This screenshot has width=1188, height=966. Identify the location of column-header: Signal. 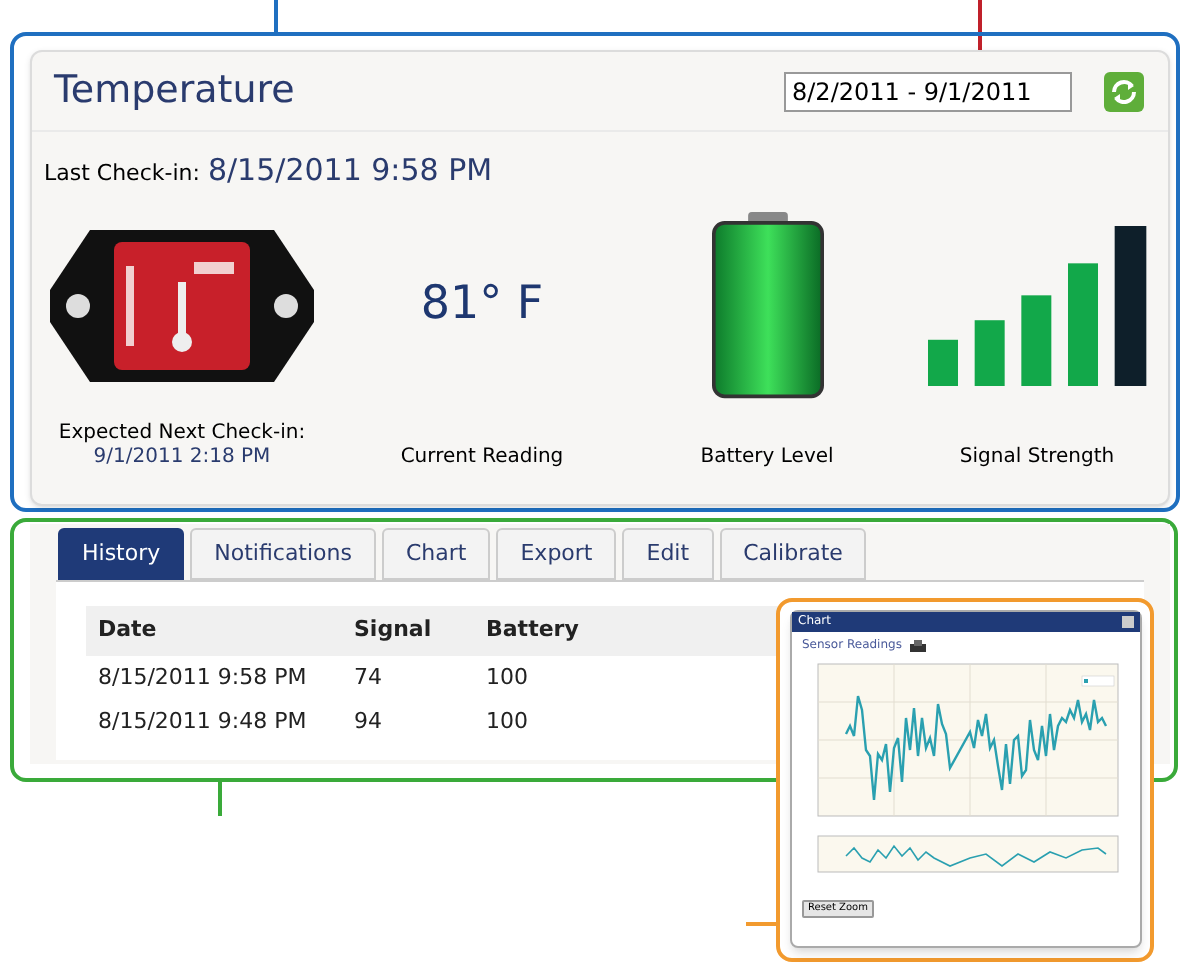
(394, 630).